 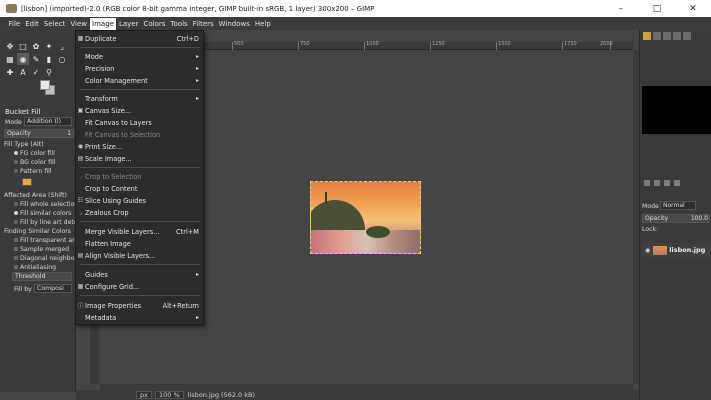 I want to click on crop-icon: ⌟, so click(x=62, y=46).